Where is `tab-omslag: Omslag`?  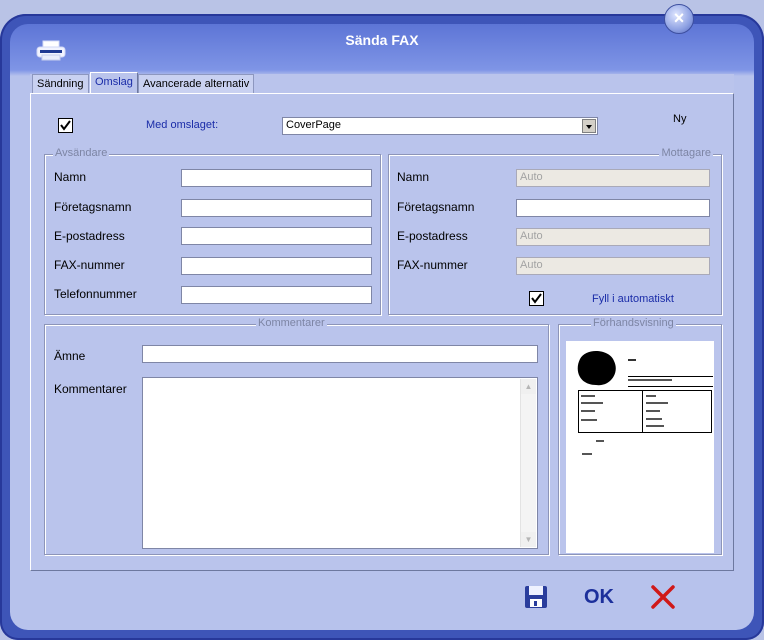 tab-omslag: Omslag is located at coordinates (114, 83).